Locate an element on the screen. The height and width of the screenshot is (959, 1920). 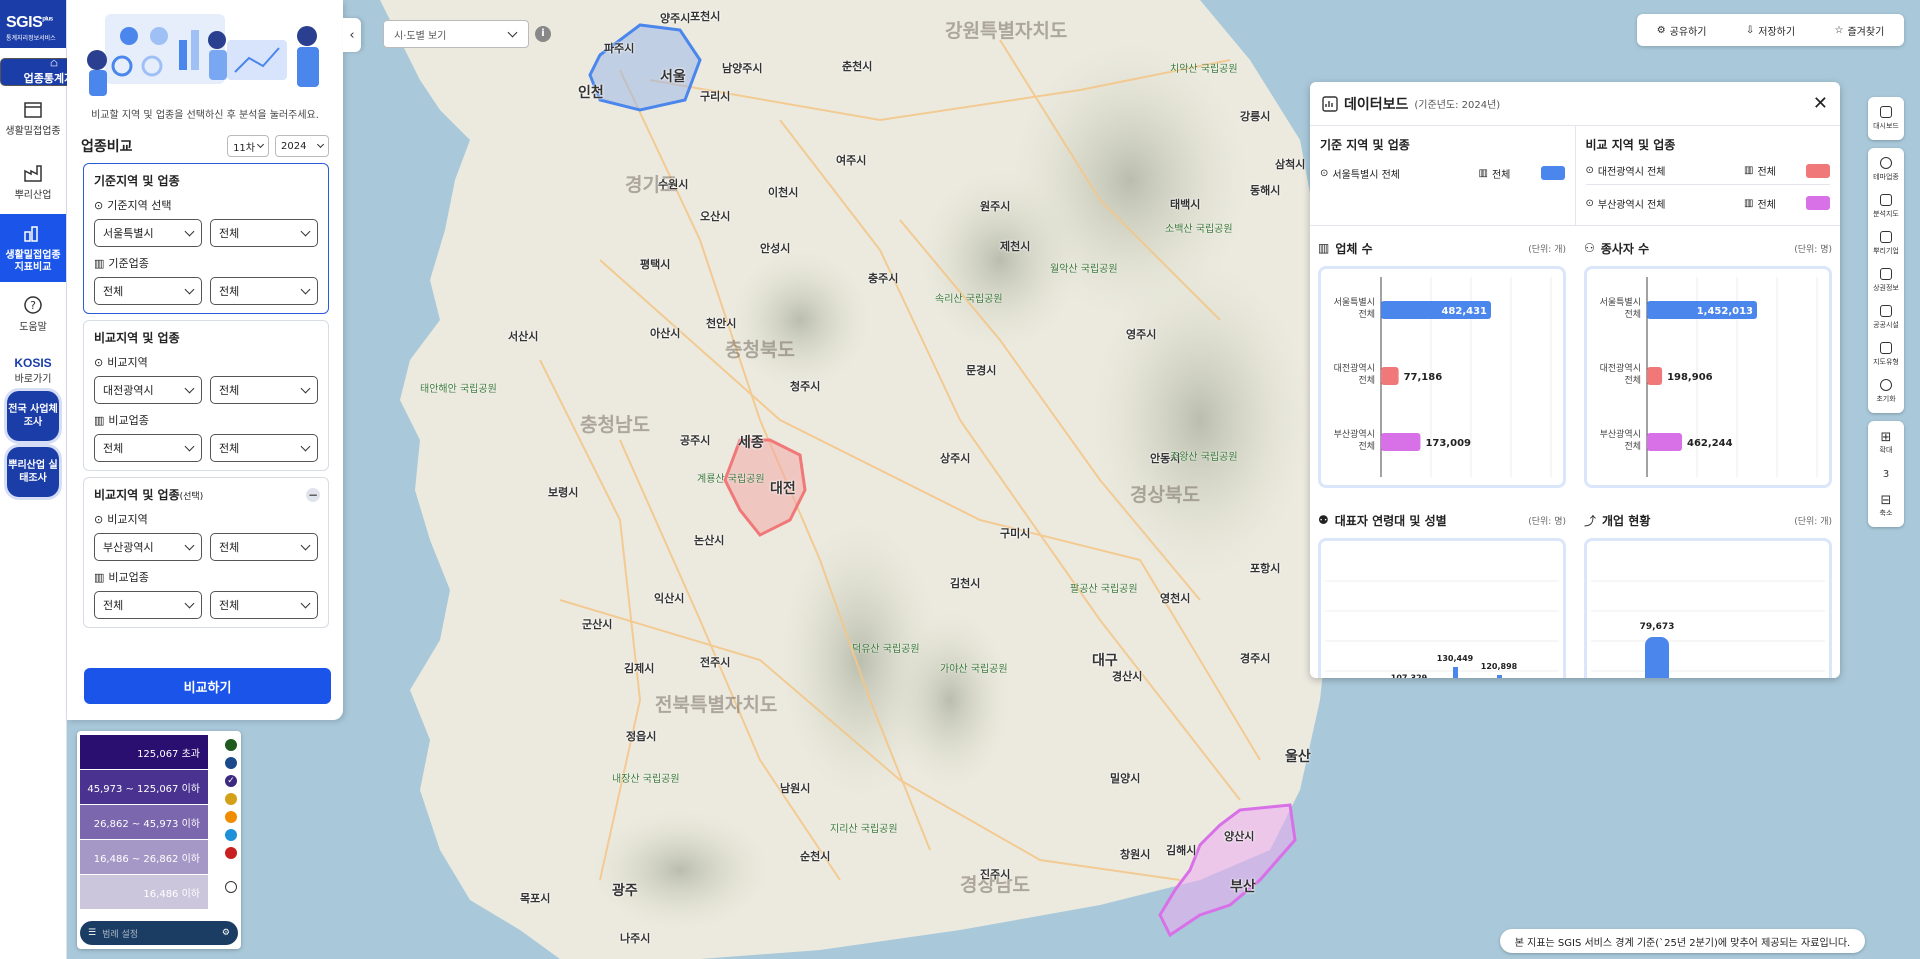
tool-label: 테마업종 is located at coordinates (1886, 177).